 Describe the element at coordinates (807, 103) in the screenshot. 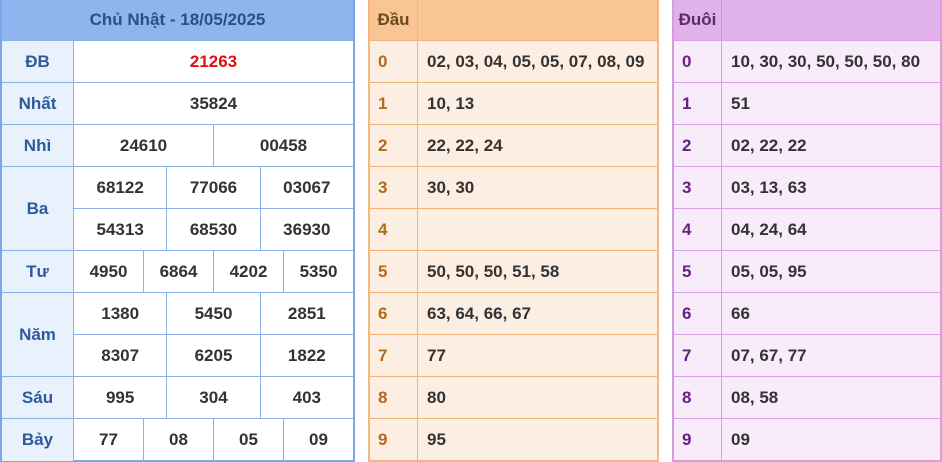

I see `duoi-row: 1 51` at that location.